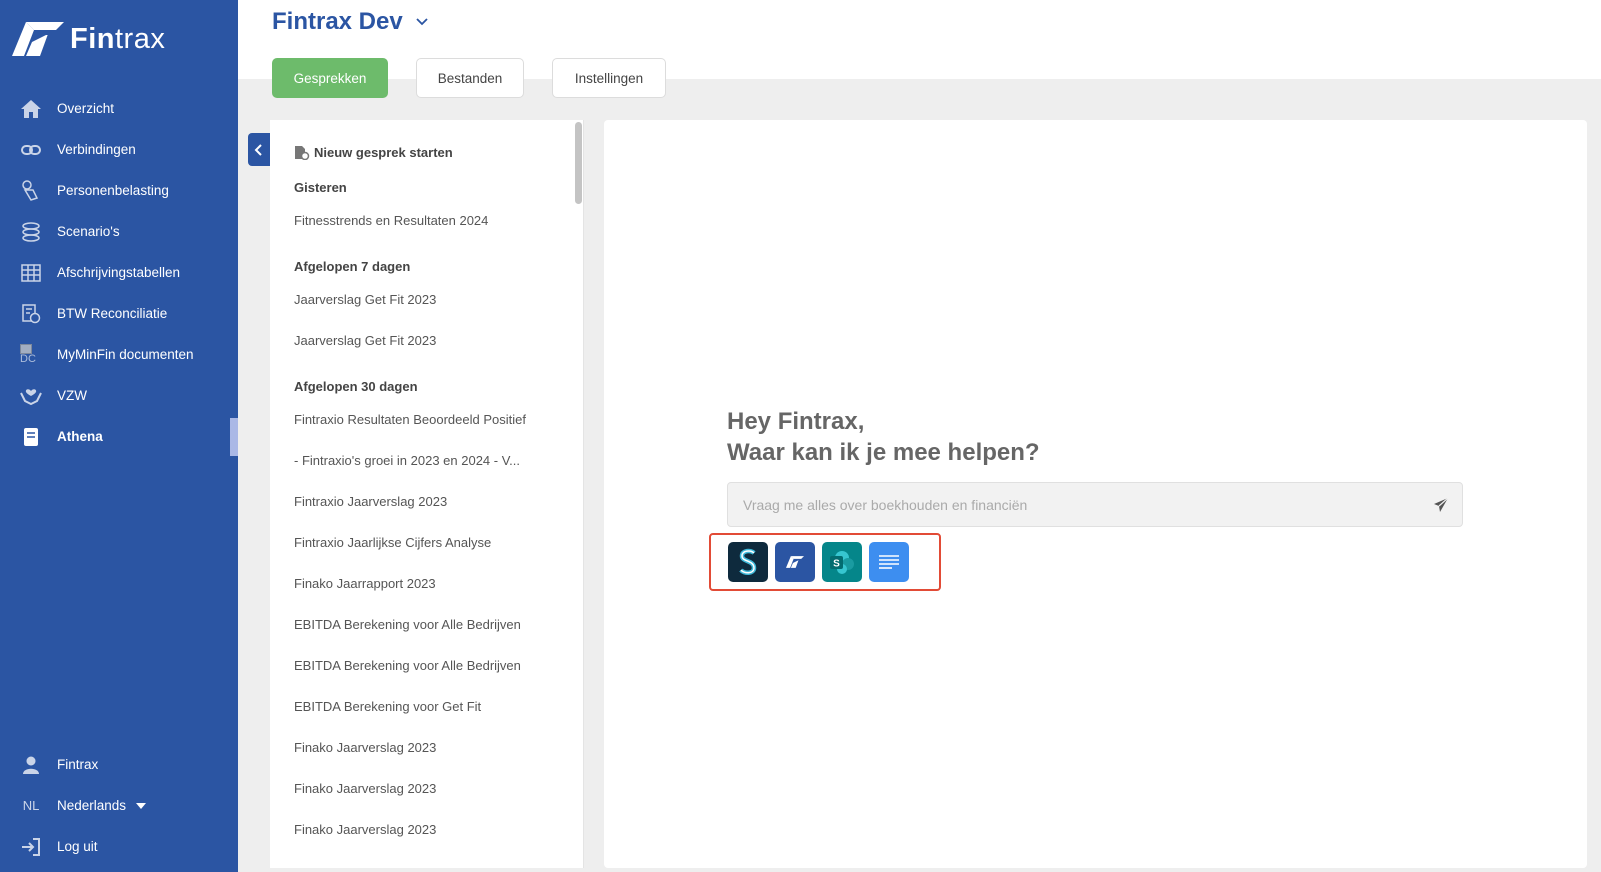  I want to click on user-name: Fintrax, so click(78, 764).